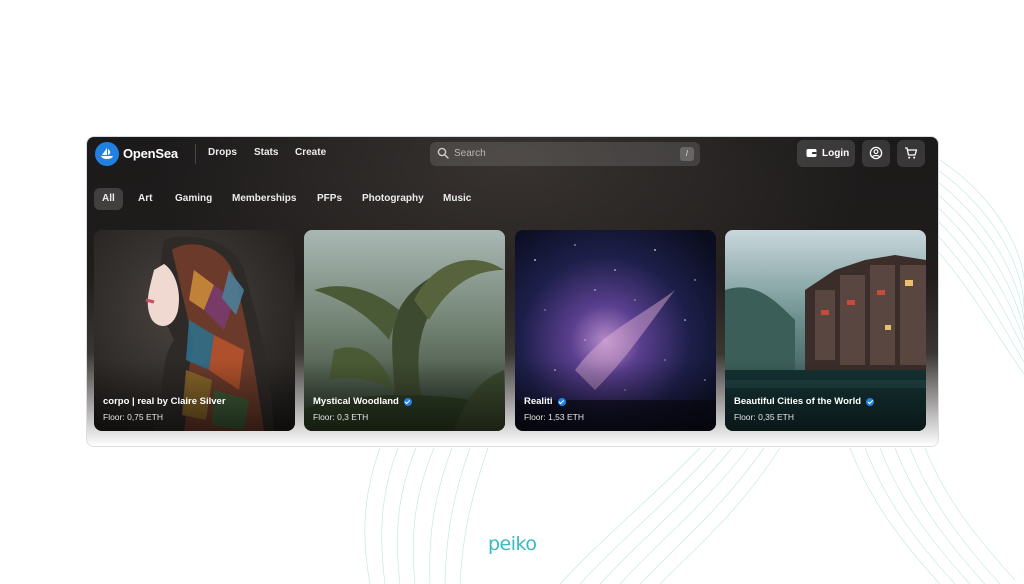 This screenshot has height=584, width=1024. Describe the element at coordinates (764, 417) in the screenshot. I see `collection-floor: Floor: 0,35 ETH` at that location.